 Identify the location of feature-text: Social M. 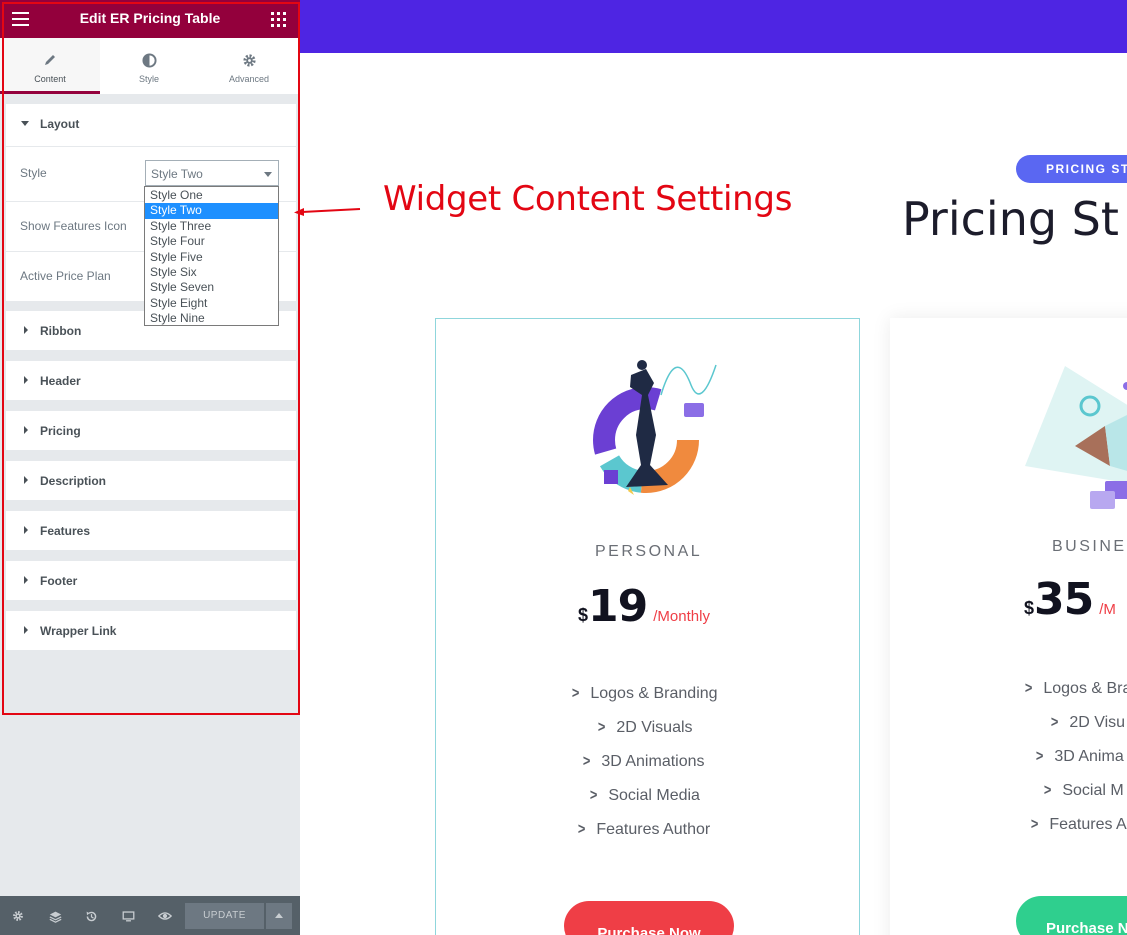
(1093, 790).